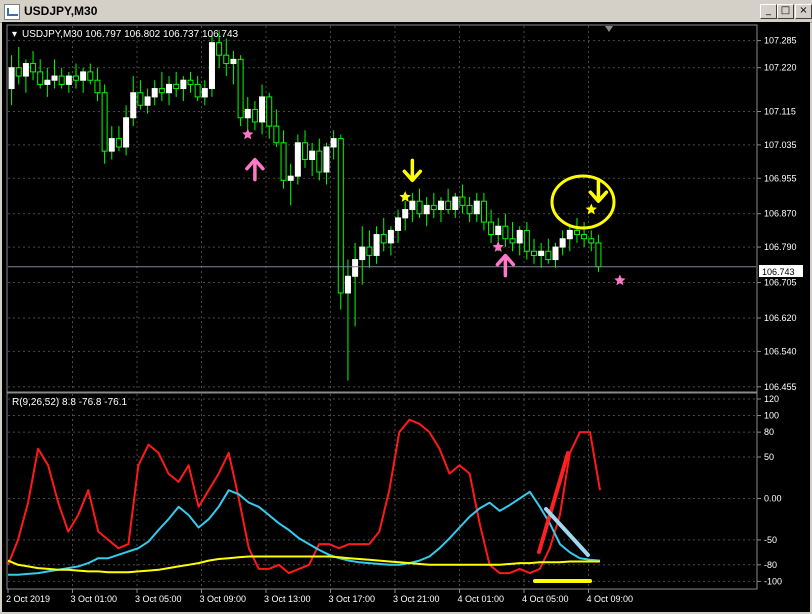 This screenshot has height=614, width=812. Describe the element at coordinates (780, 214) in the screenshot. I see `price-y-label: 106.870` at that location.